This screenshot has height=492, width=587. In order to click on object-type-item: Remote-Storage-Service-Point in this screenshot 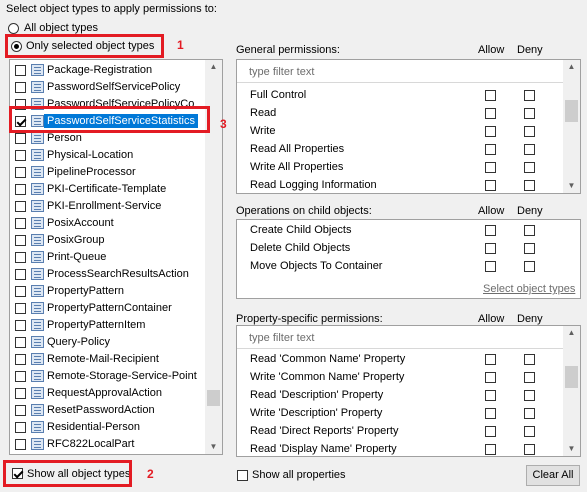, I will do `click(110, 376)`.